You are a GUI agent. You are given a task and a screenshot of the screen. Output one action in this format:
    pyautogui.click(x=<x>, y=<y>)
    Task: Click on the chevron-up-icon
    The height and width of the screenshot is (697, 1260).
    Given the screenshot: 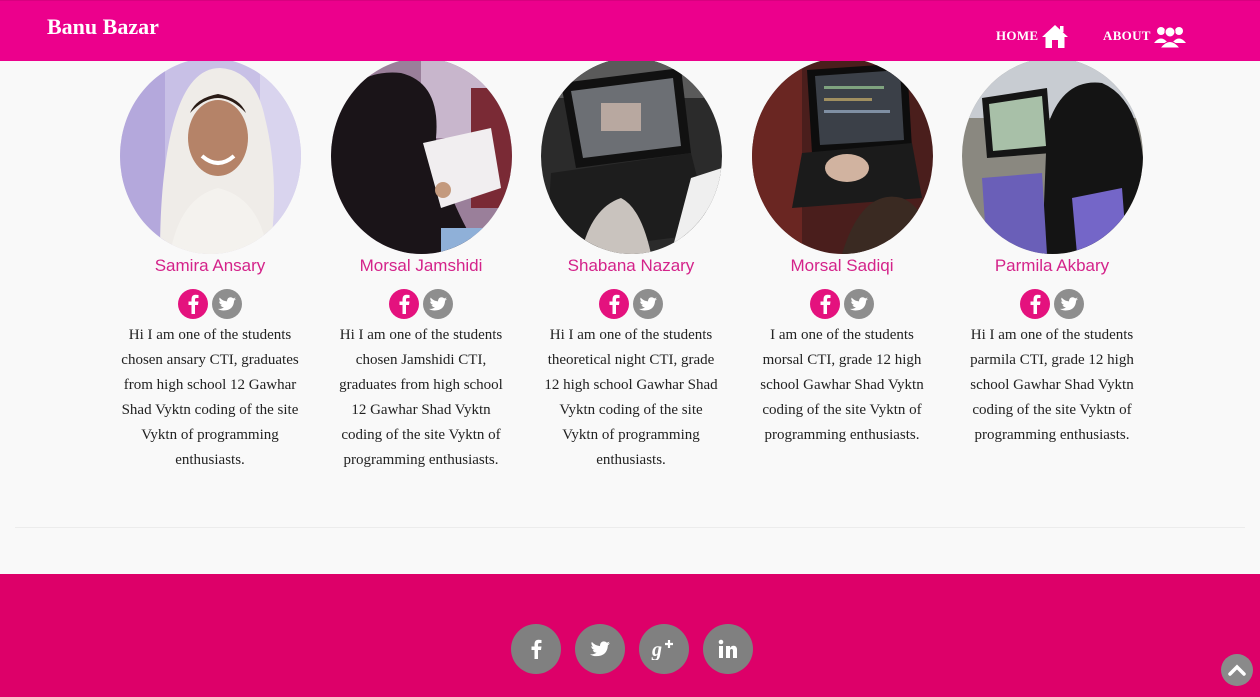 What is the action you would take?
    pyautogui.click(x=1237, y=670)
    